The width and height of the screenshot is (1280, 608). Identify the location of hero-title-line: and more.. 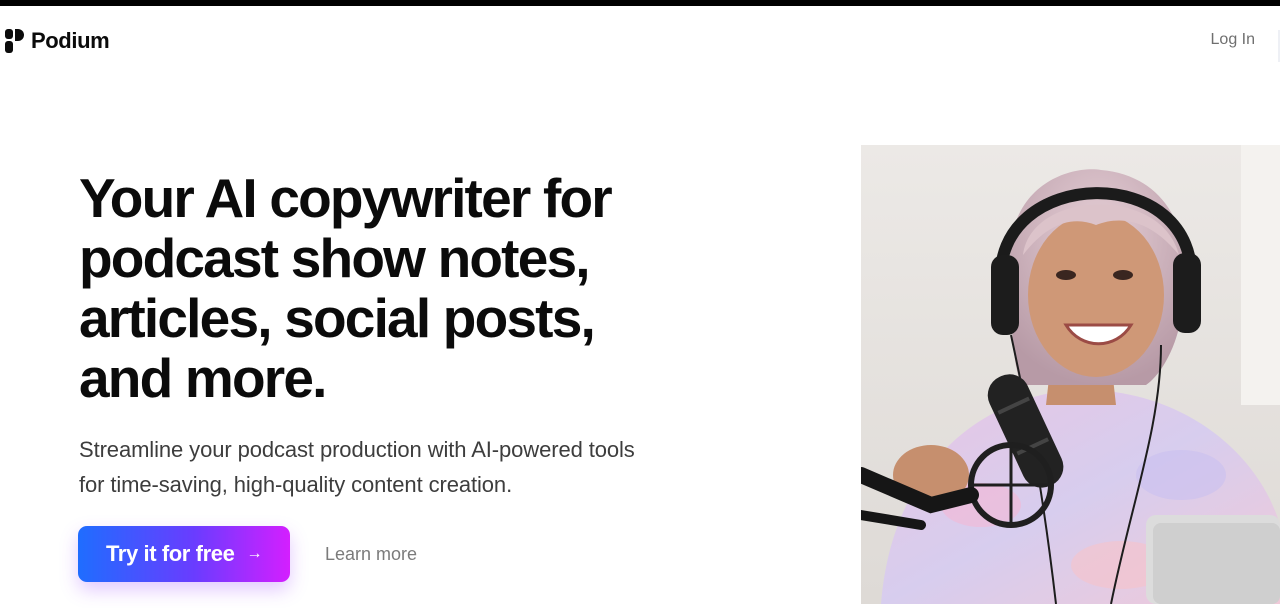
(203, 378).